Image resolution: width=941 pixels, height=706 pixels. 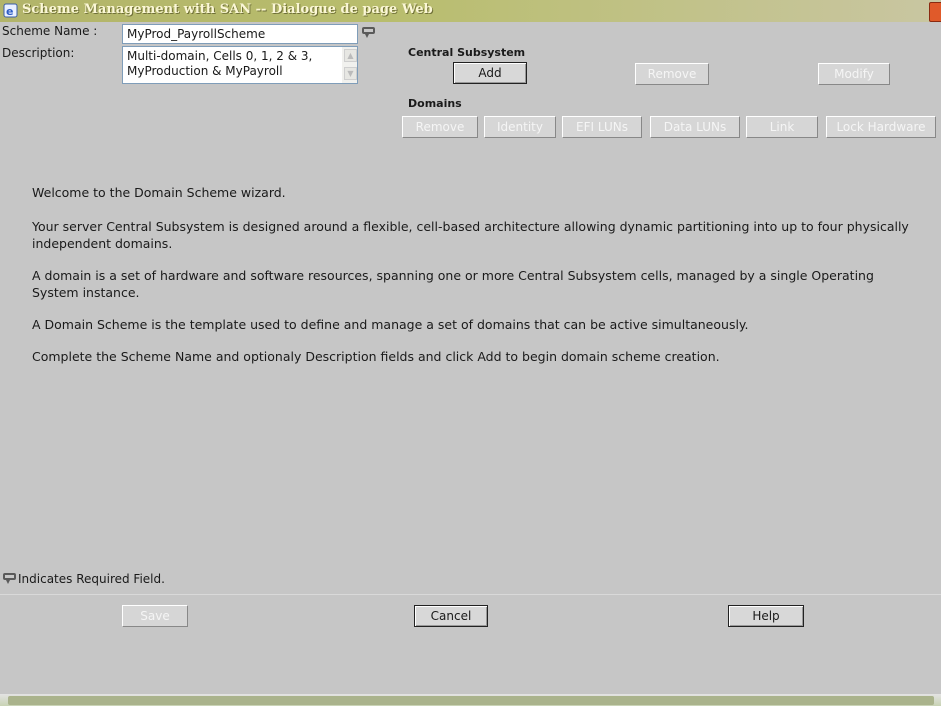 I want to click on identity-label: Identity, so click(x=520, y=127).